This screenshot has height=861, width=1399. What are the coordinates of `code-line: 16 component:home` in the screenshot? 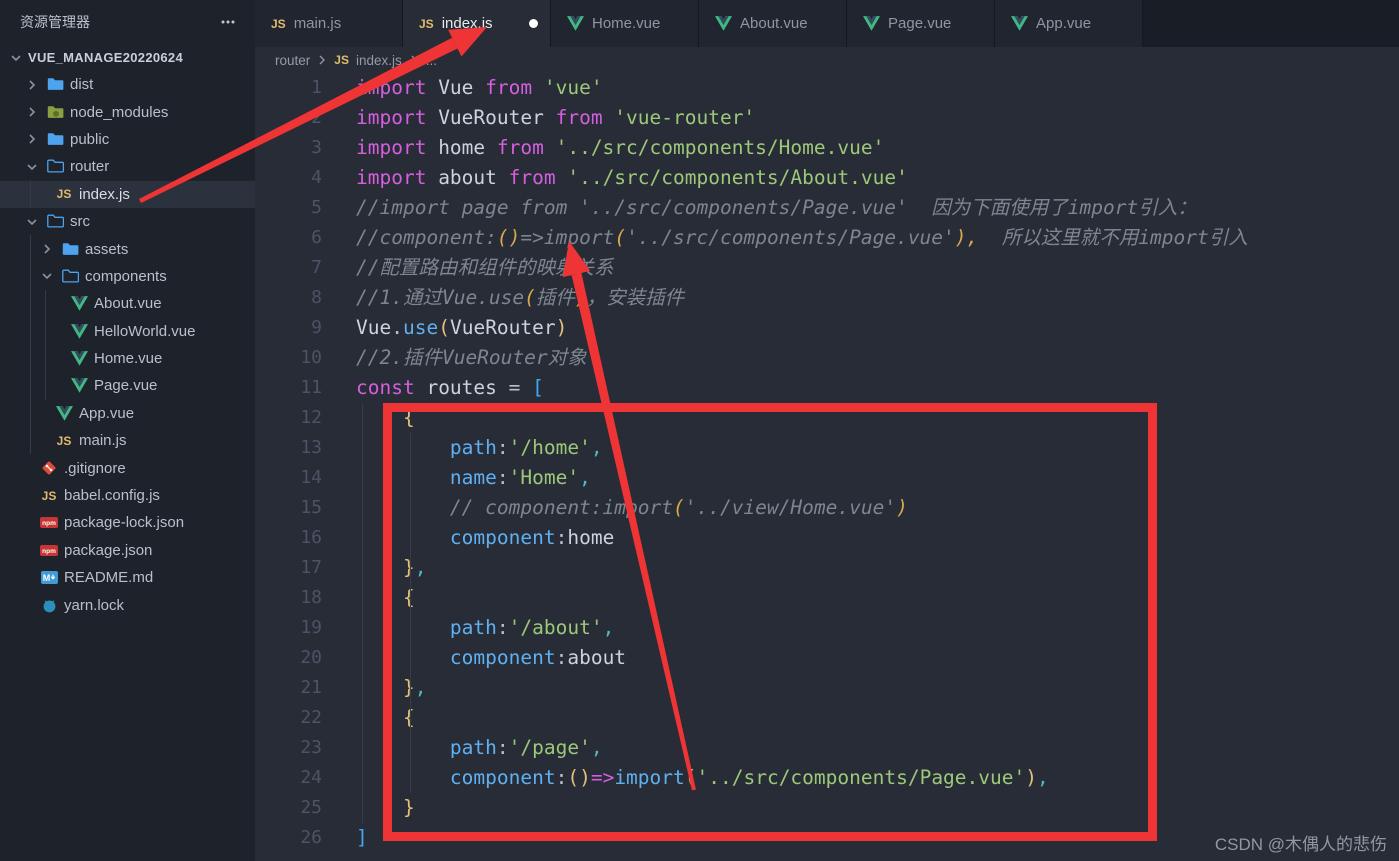 It's located at (827, 538).